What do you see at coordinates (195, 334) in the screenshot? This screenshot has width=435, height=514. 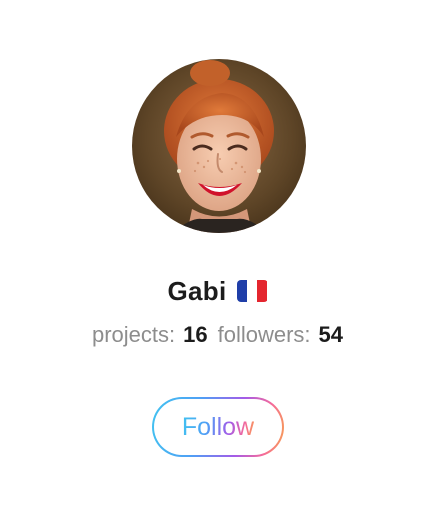 I see `projects-count: 16` at bounding box center [195, 334].